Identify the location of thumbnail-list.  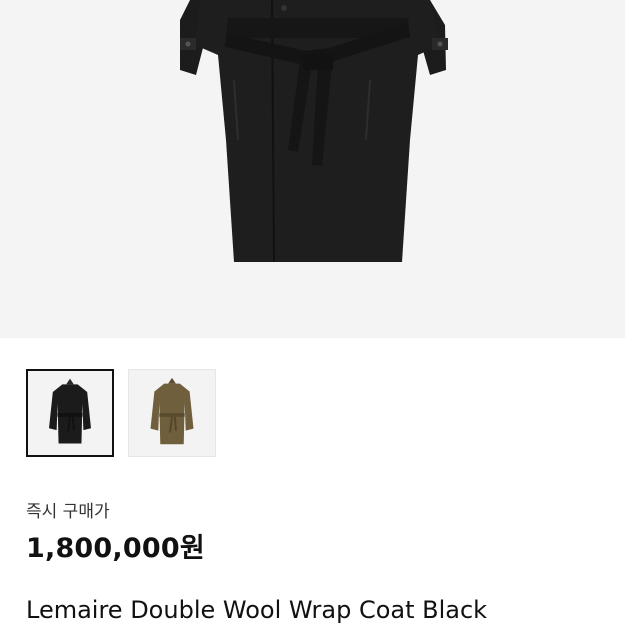
(121, 413).